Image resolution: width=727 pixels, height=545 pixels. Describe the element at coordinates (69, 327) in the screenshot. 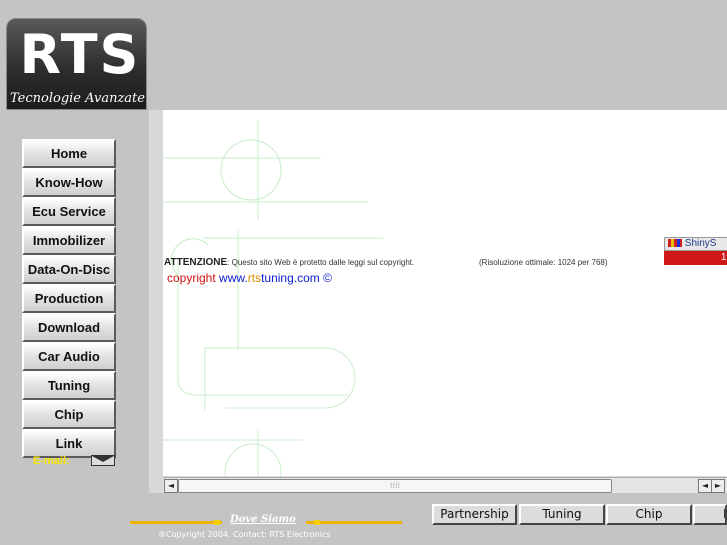

I see `nav-download-button: Download` at that location.